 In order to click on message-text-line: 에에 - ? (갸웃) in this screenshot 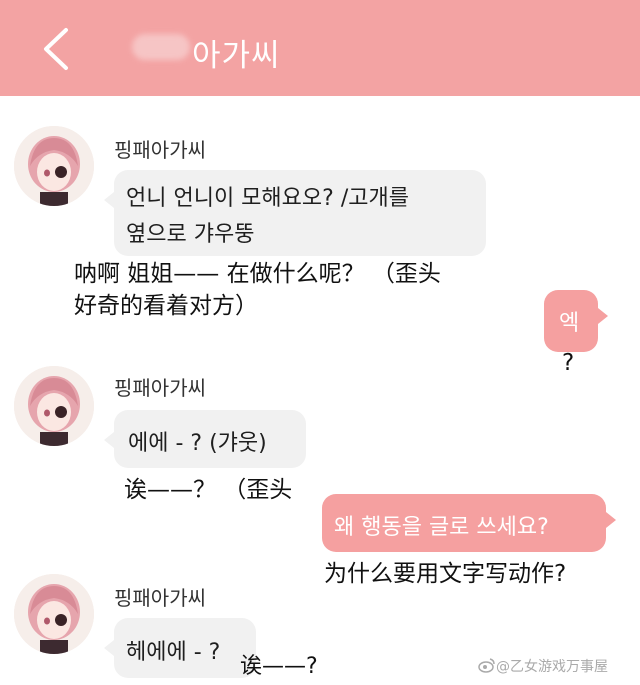, I will do `click(197, 443)`.